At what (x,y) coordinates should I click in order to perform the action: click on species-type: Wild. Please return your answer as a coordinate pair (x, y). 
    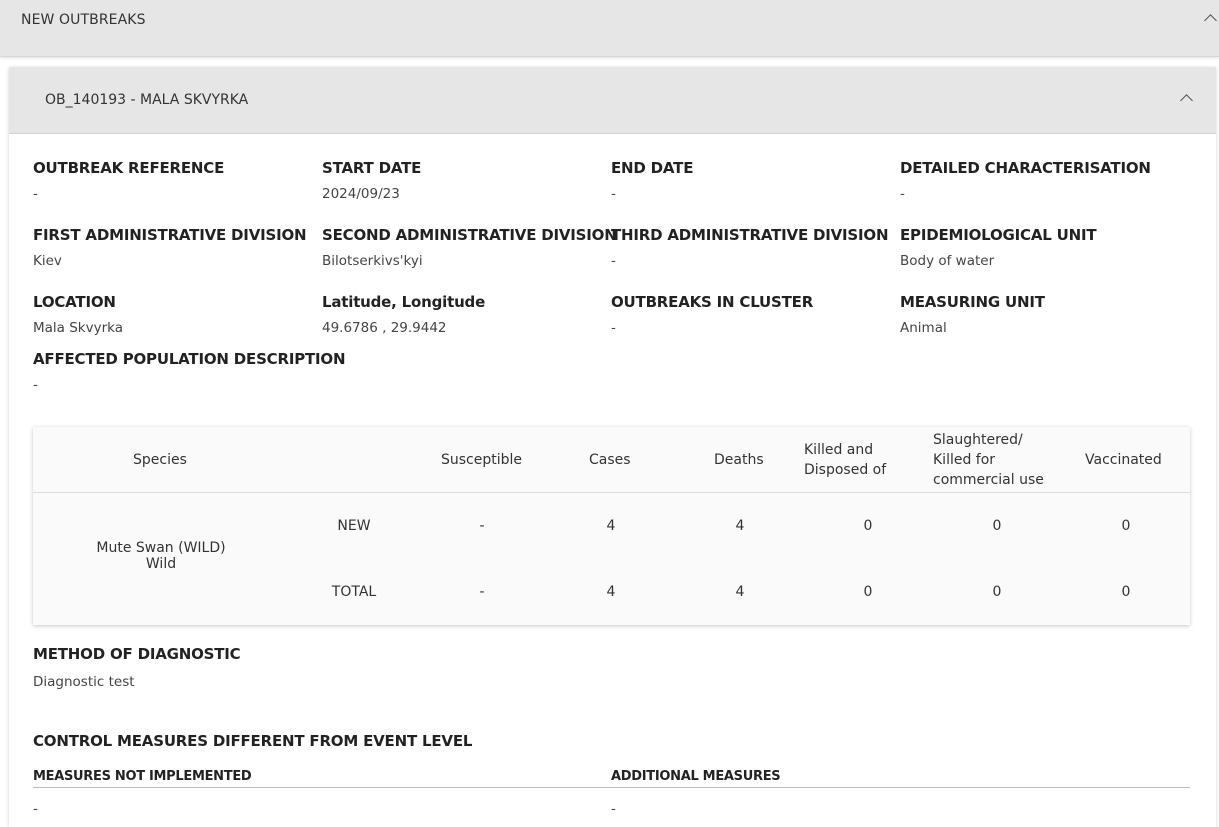
    Looking at the image, I should click on (161, 564).